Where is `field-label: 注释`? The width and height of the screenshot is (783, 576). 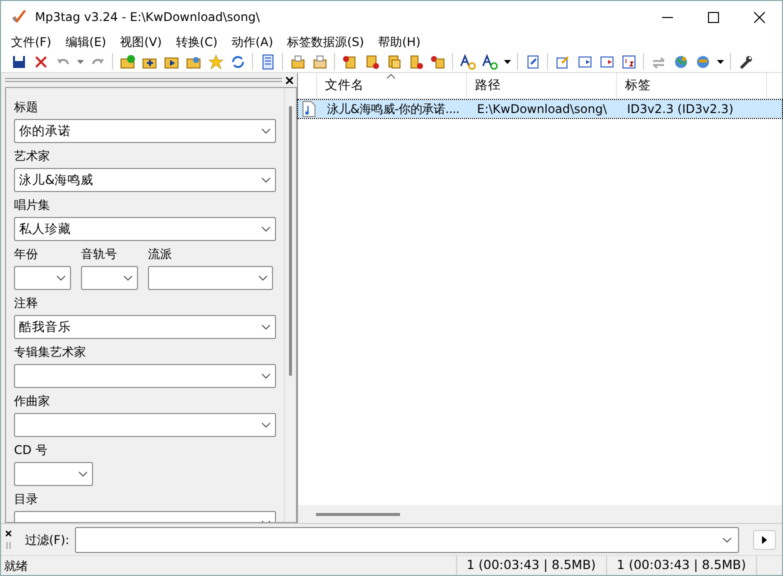 field-label: 注释 is located at coordinates (26, 303).